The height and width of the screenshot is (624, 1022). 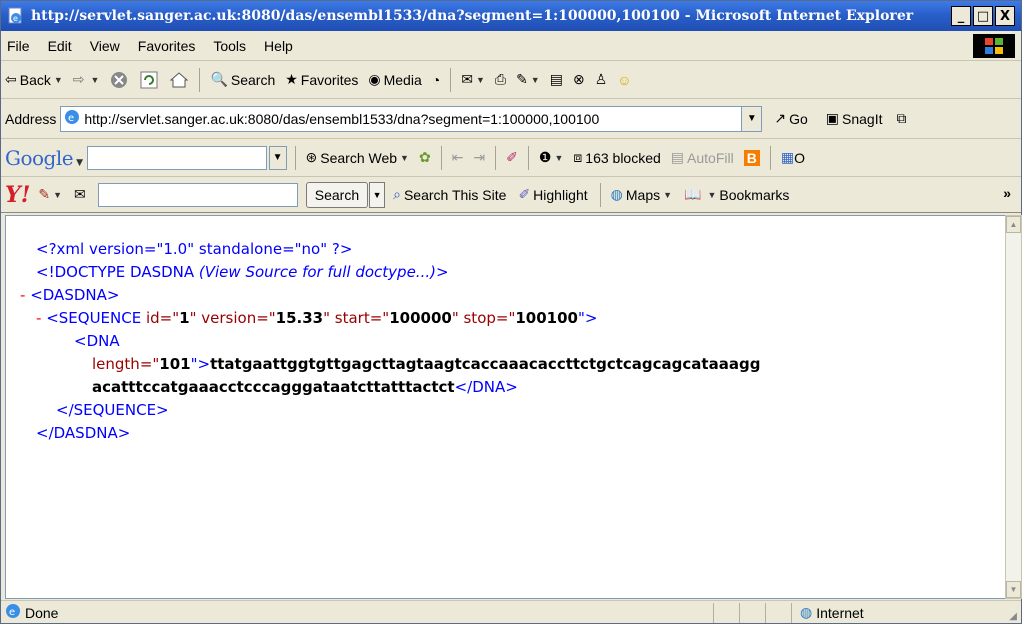 What do you see at coordinates (546, 318) in the screenshot?
I see `attr-stop-value: 100100` at bounding box center [546, 318].